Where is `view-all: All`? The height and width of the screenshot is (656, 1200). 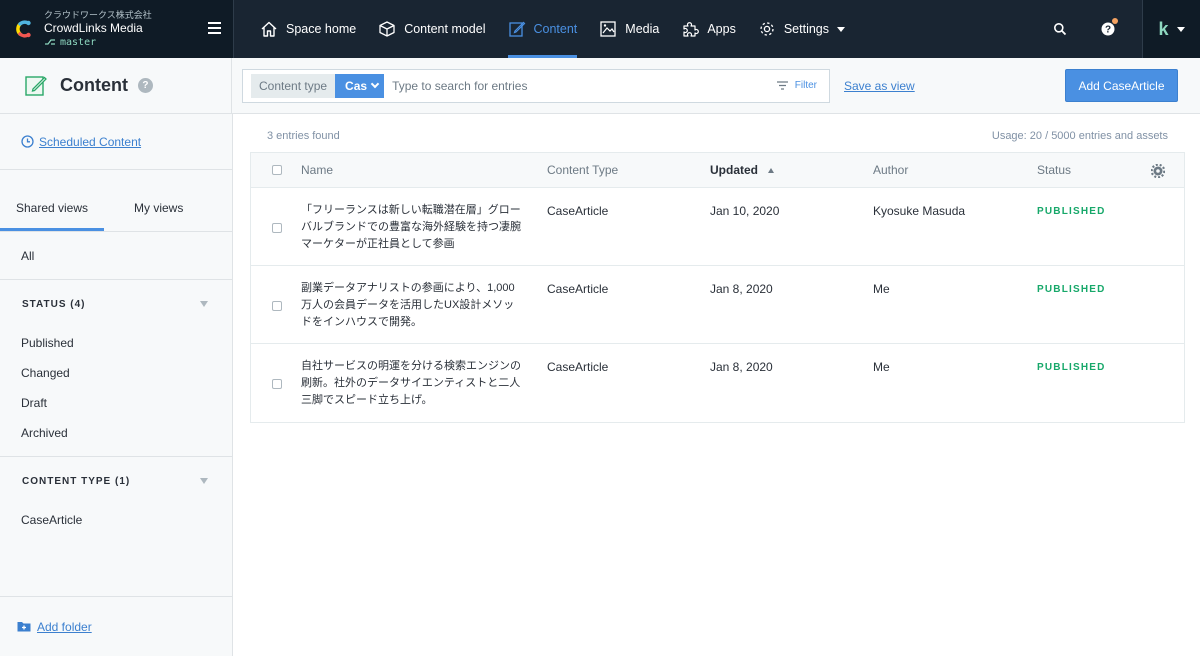
view-all: All is located at coordinates (116, 256).